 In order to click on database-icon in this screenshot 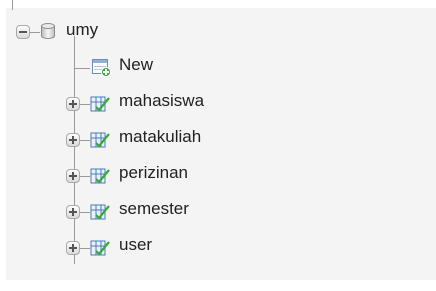, I will do `click(48, 32)`.